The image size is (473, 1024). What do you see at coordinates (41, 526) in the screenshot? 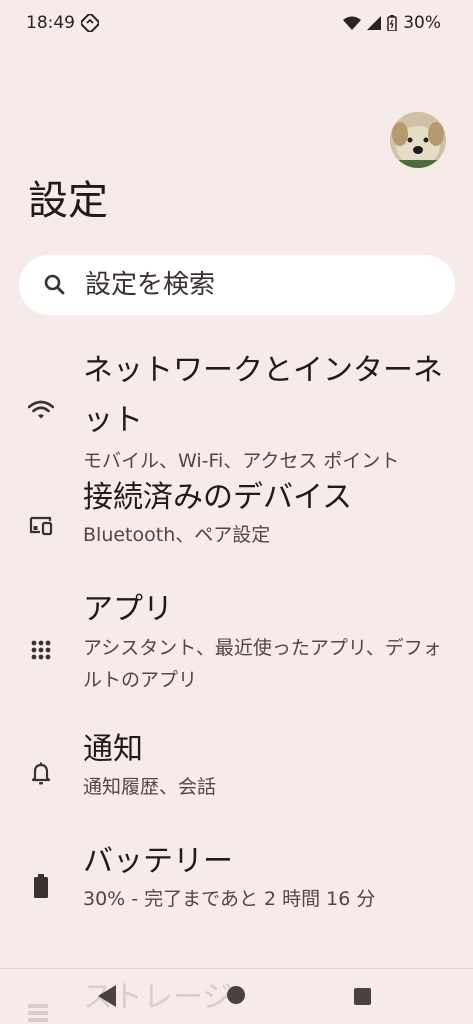
I see `devices-icon` at bounding box center [41, 526].